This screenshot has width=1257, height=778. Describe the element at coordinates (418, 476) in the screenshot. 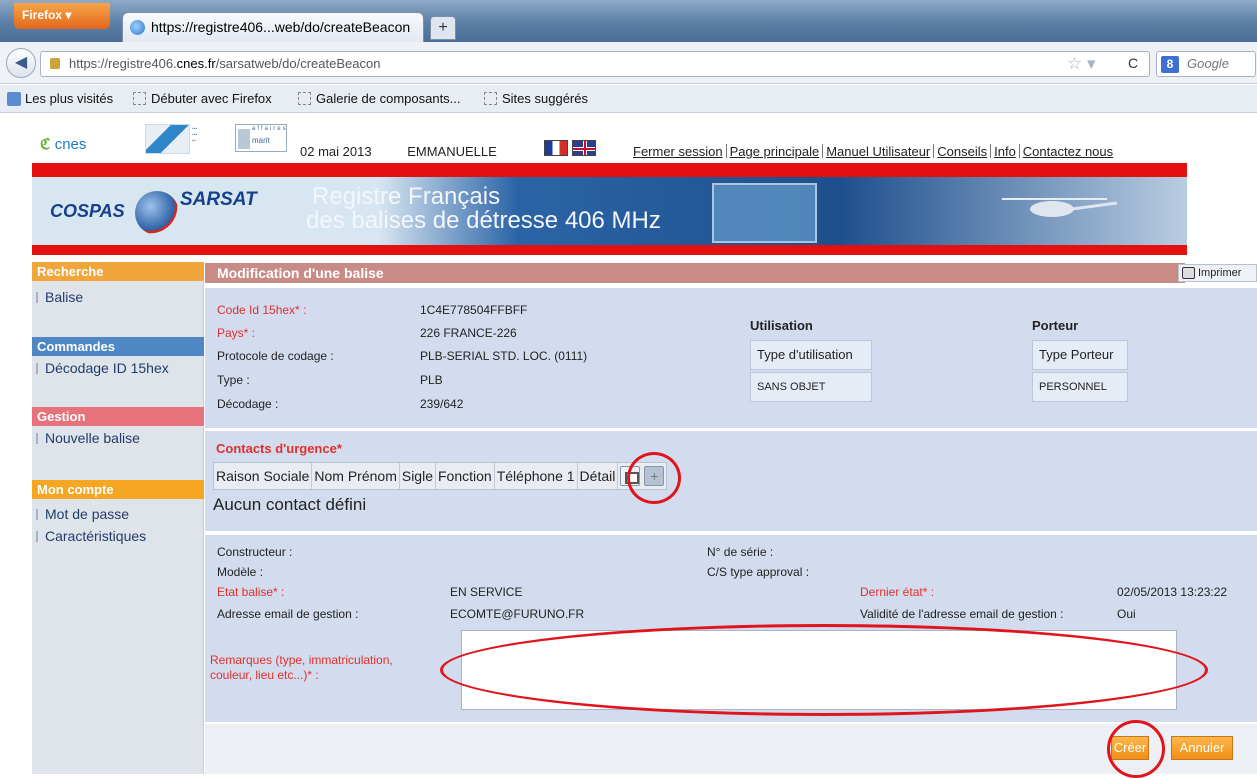

I see `column-header: Sigle` at that location.